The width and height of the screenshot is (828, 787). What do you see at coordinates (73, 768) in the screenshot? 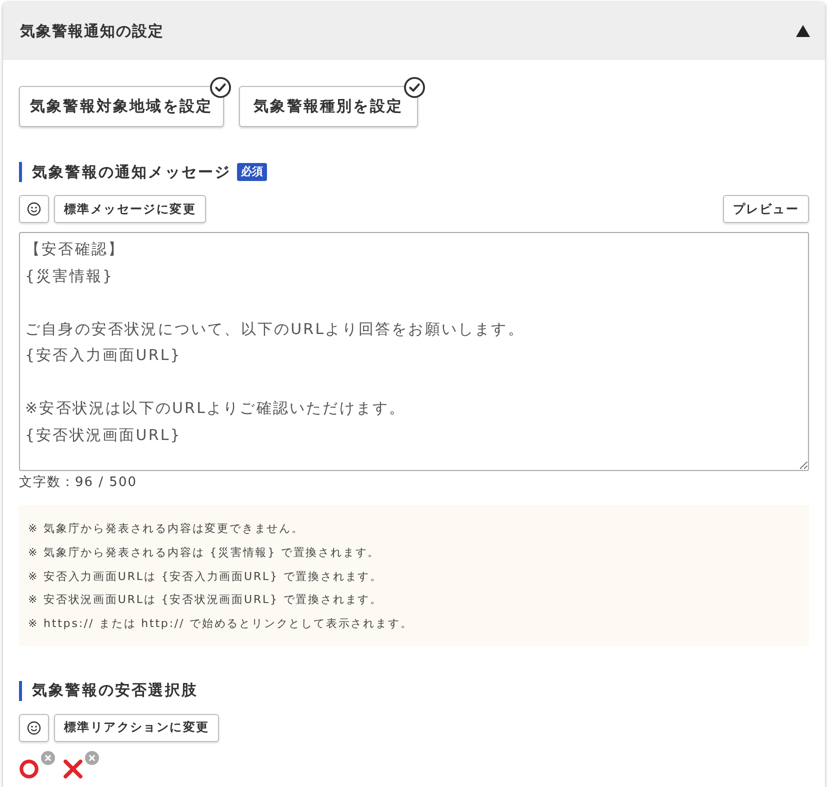
I see `cross-icon` at bounding box center [73, 768].